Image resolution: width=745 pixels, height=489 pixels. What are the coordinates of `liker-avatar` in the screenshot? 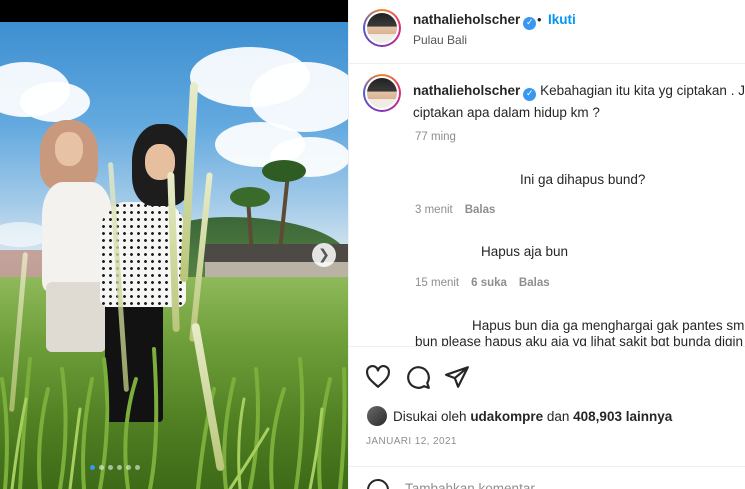 It's located at (377, 416).